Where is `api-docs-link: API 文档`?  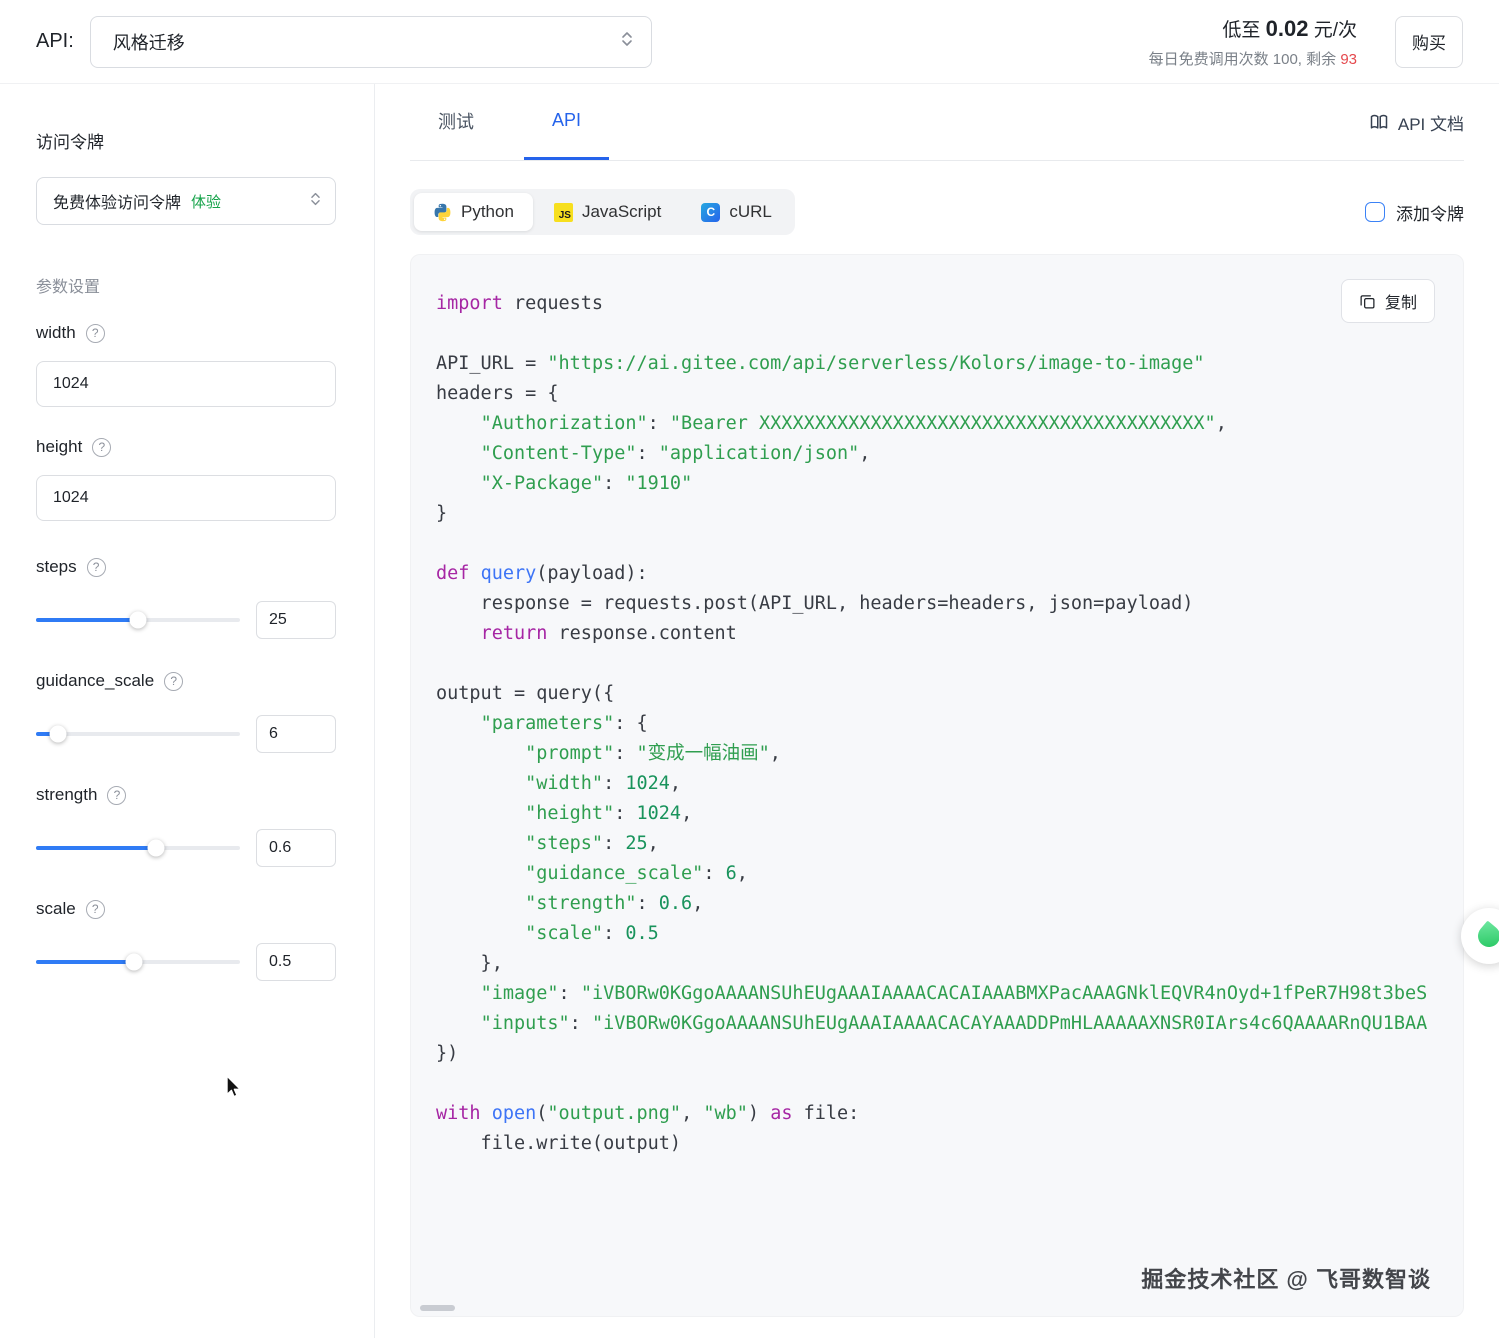
api-docs-link: API 文档 is located at coordinates (1416, 122).